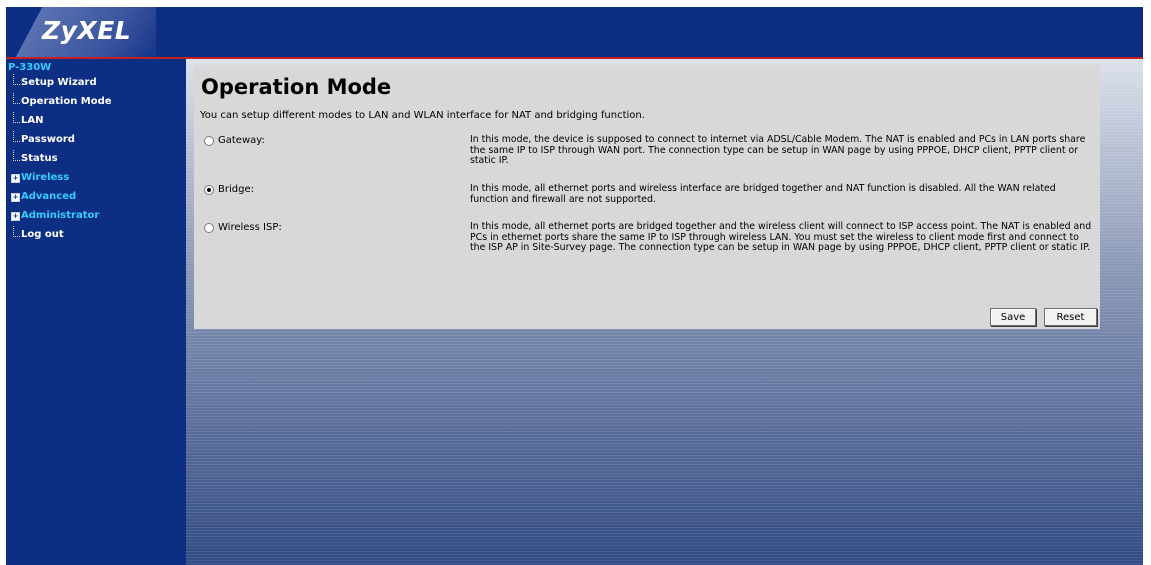 Image resolution: width=1151 pixels, height=565 pixels. I want to click on reset-button: Reset, so click(1070, 317).